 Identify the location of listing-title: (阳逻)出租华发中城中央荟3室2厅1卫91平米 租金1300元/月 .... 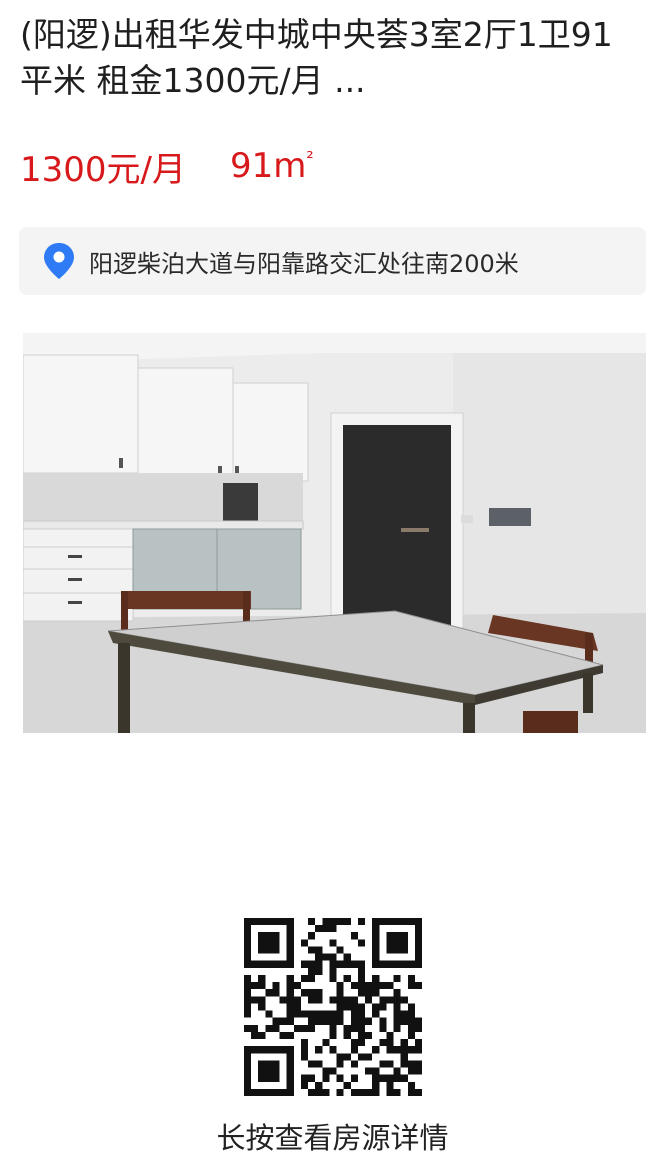
(316, 57).